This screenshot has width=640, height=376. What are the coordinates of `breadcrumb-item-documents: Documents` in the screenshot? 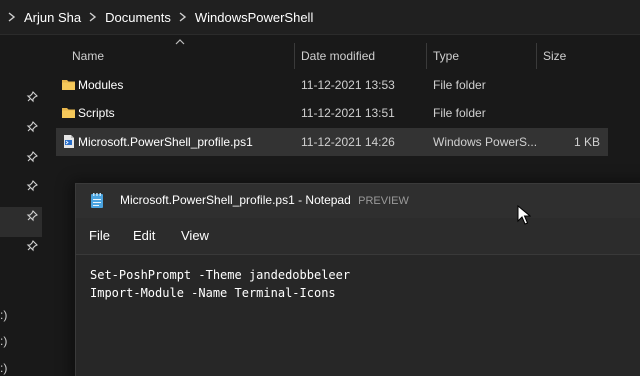 It's located at (138, 17).